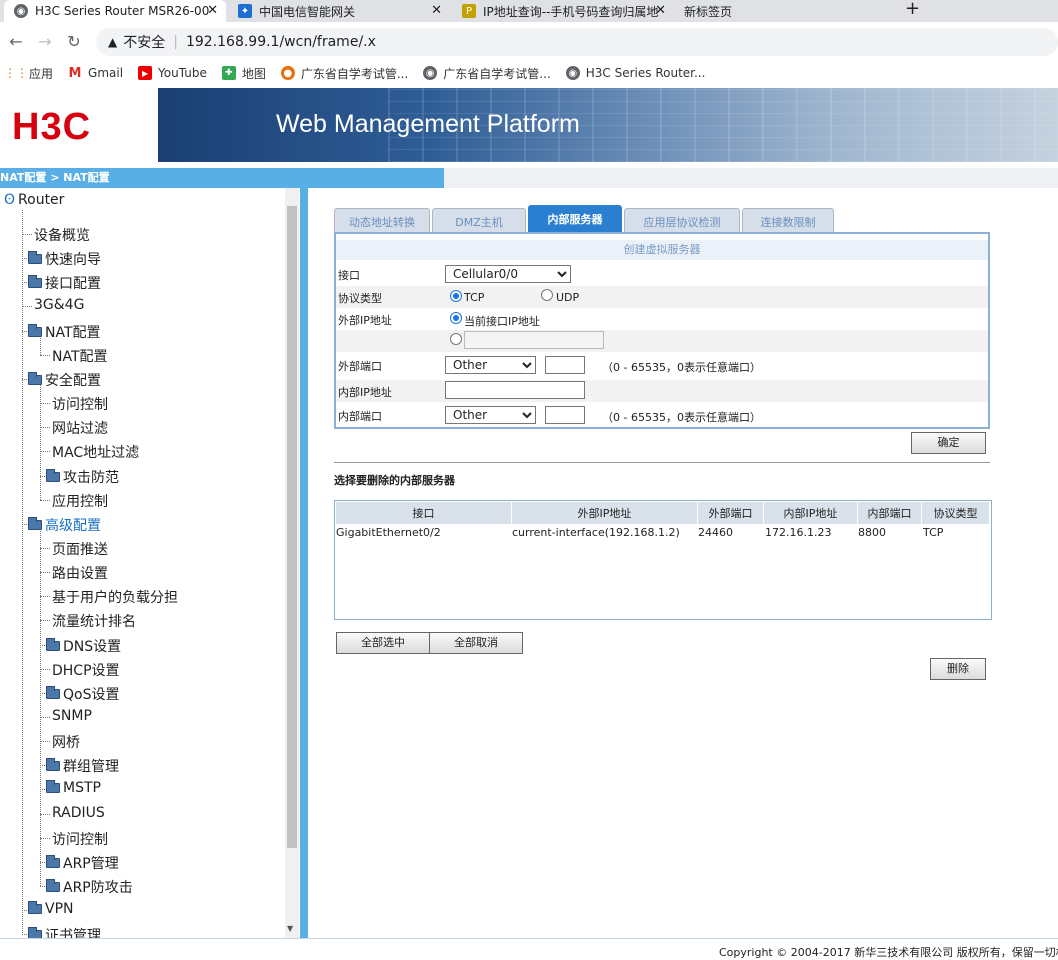  Describe the element at coordinates (547, 295) in the screenshot. I see `udp-radio` at that location.